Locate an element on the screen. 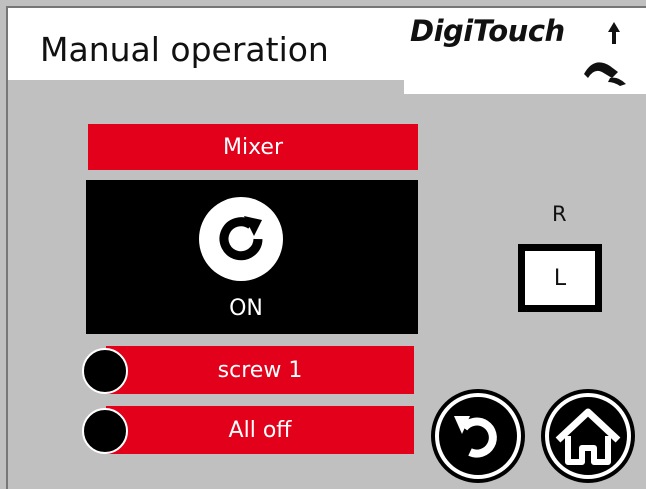  home-icon is located at coordinates (588, 436).